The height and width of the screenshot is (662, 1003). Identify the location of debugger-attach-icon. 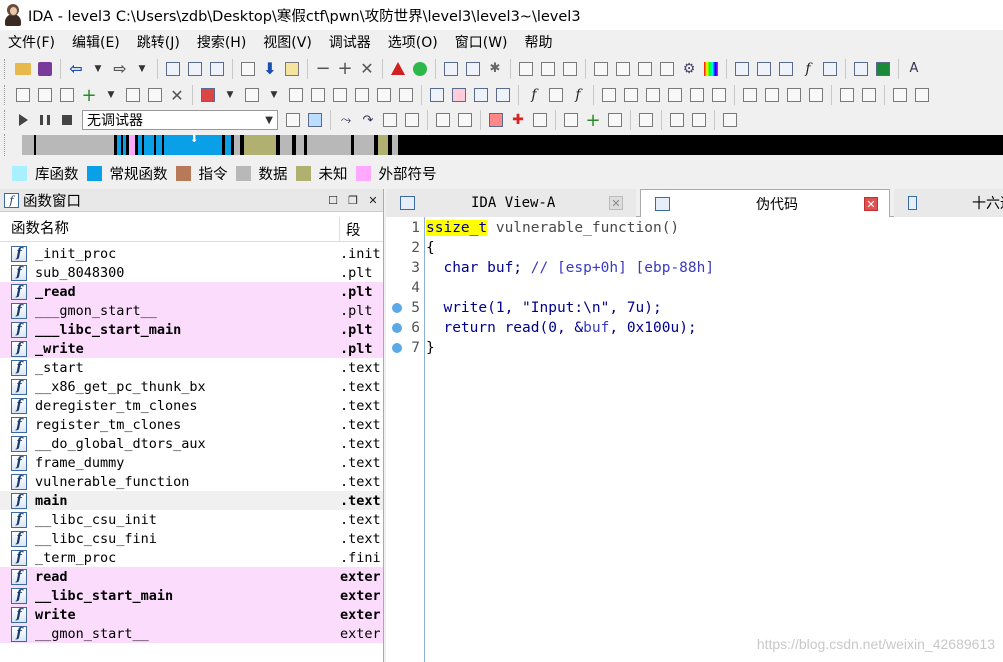
(315, 120).